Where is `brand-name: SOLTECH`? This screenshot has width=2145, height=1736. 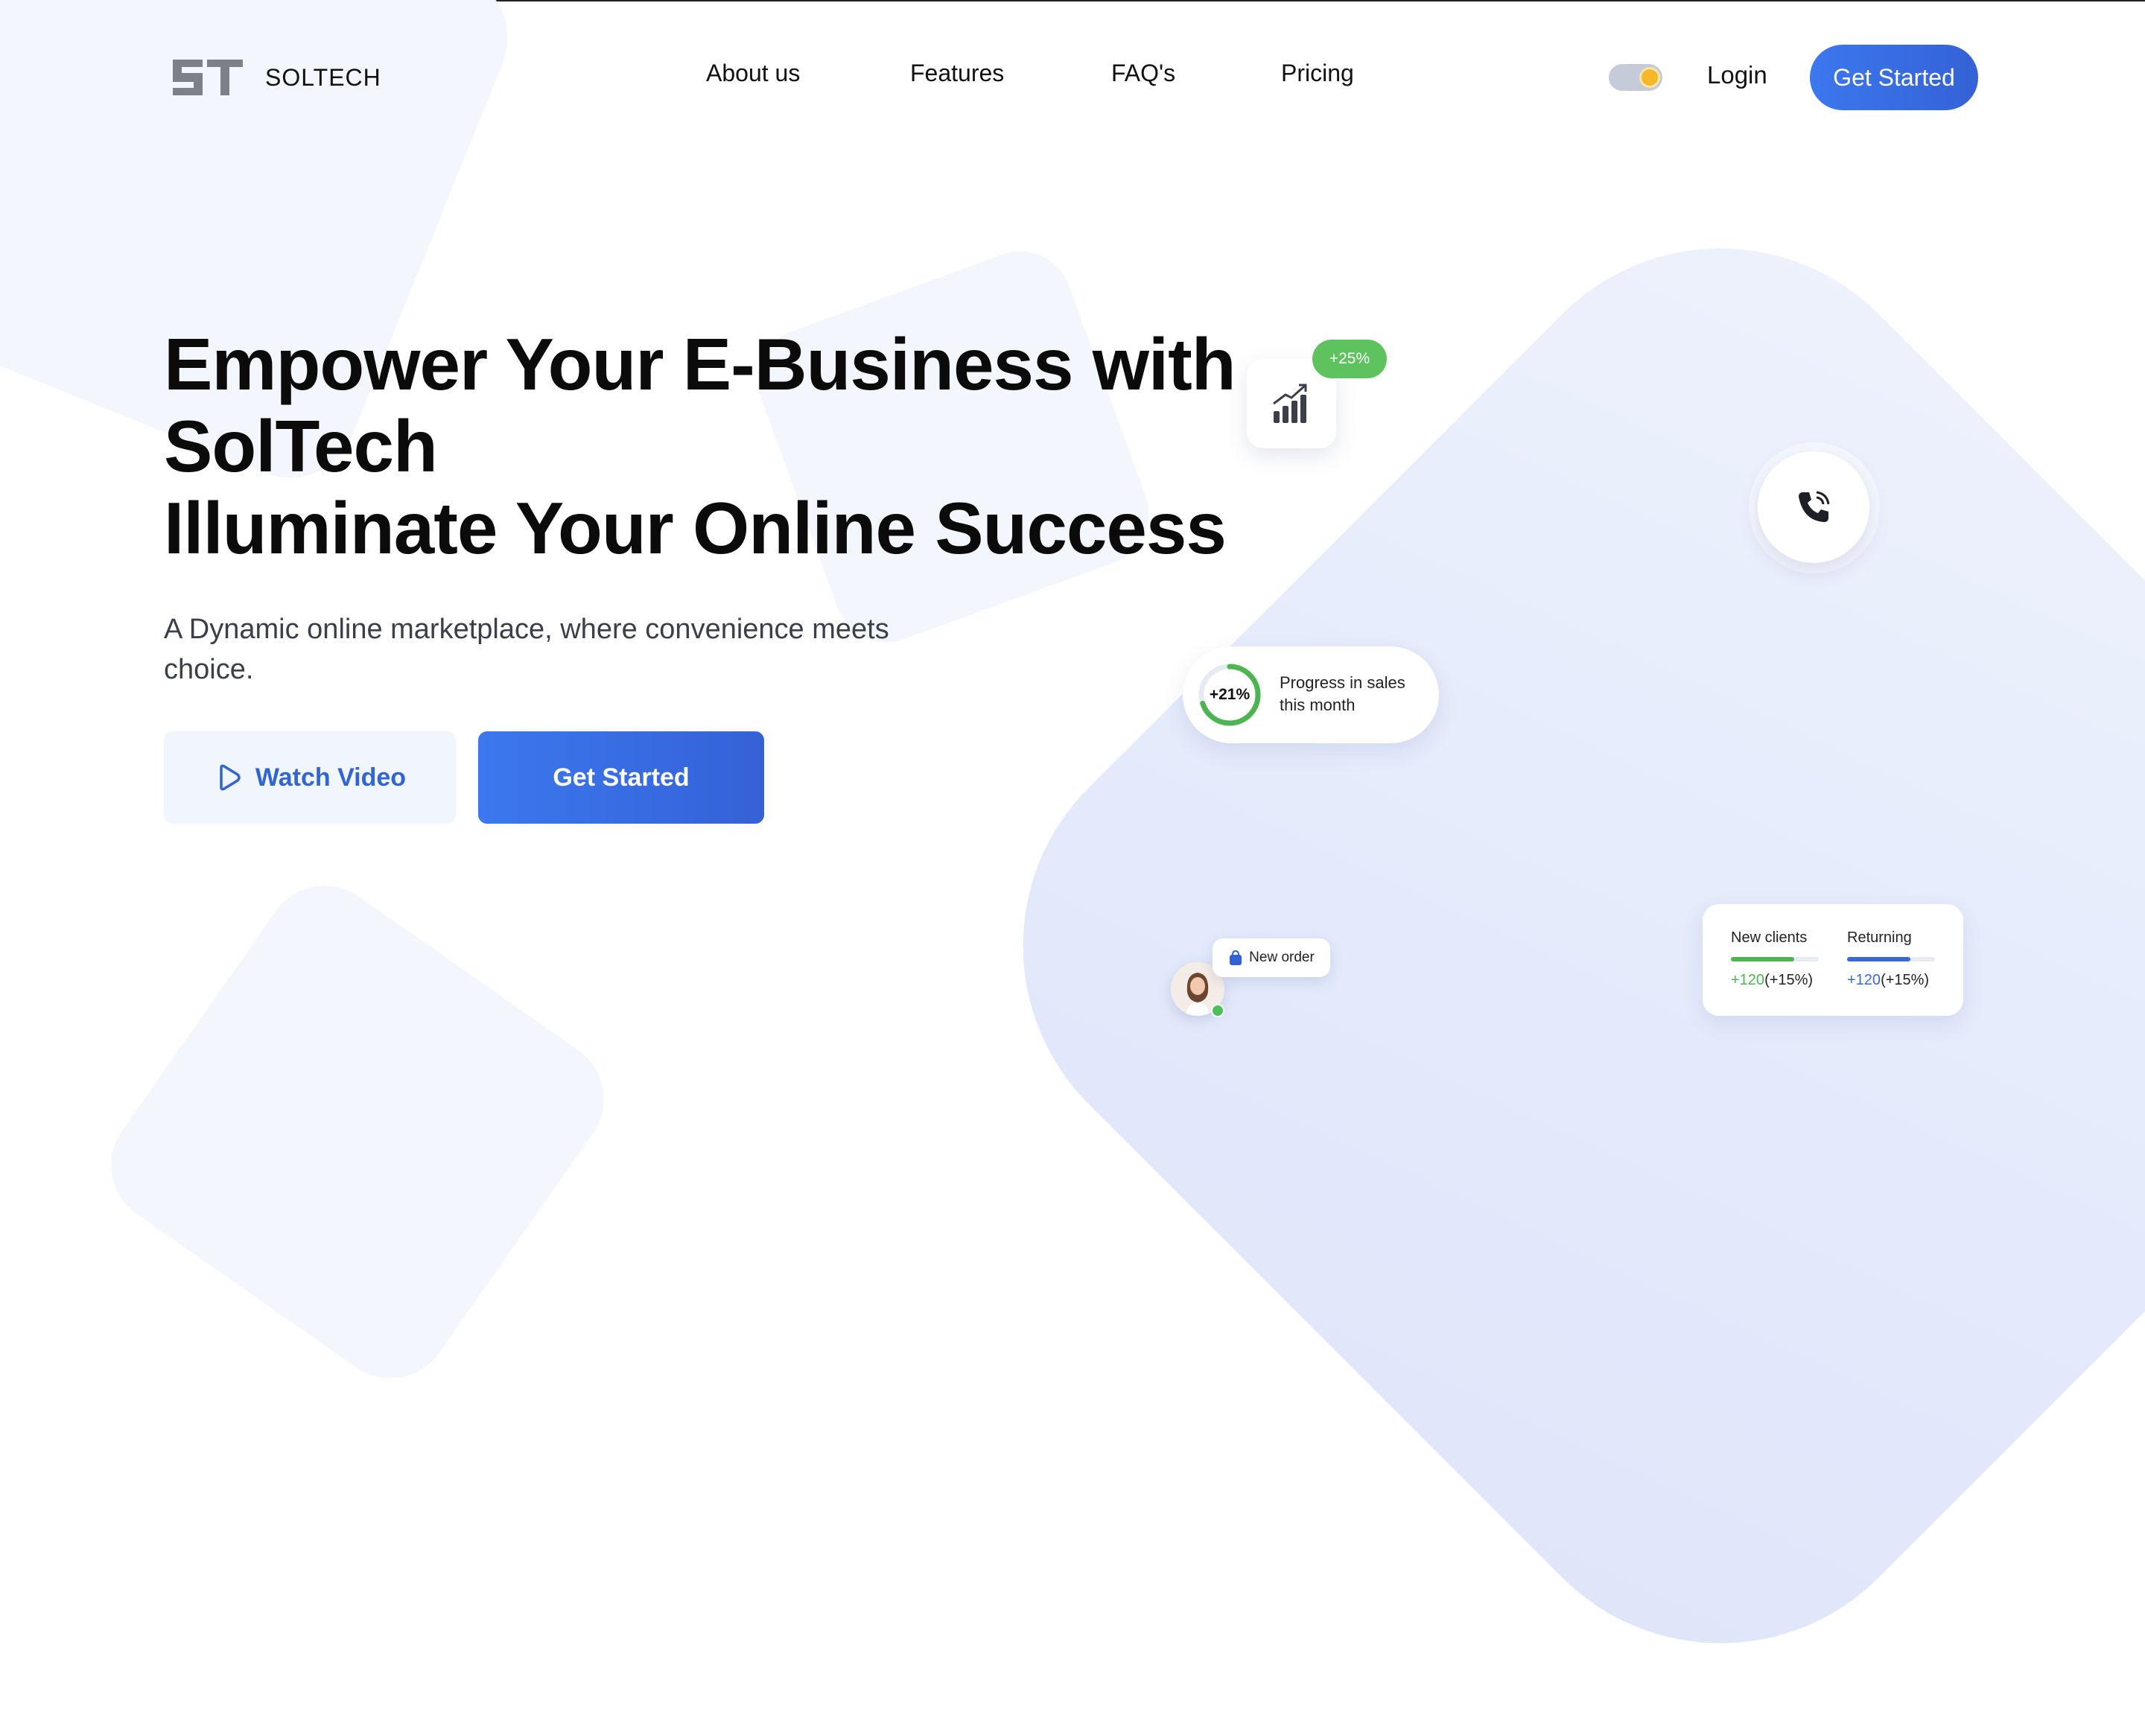
brand-name: SOLTECH is located at coordinates (323, 77).